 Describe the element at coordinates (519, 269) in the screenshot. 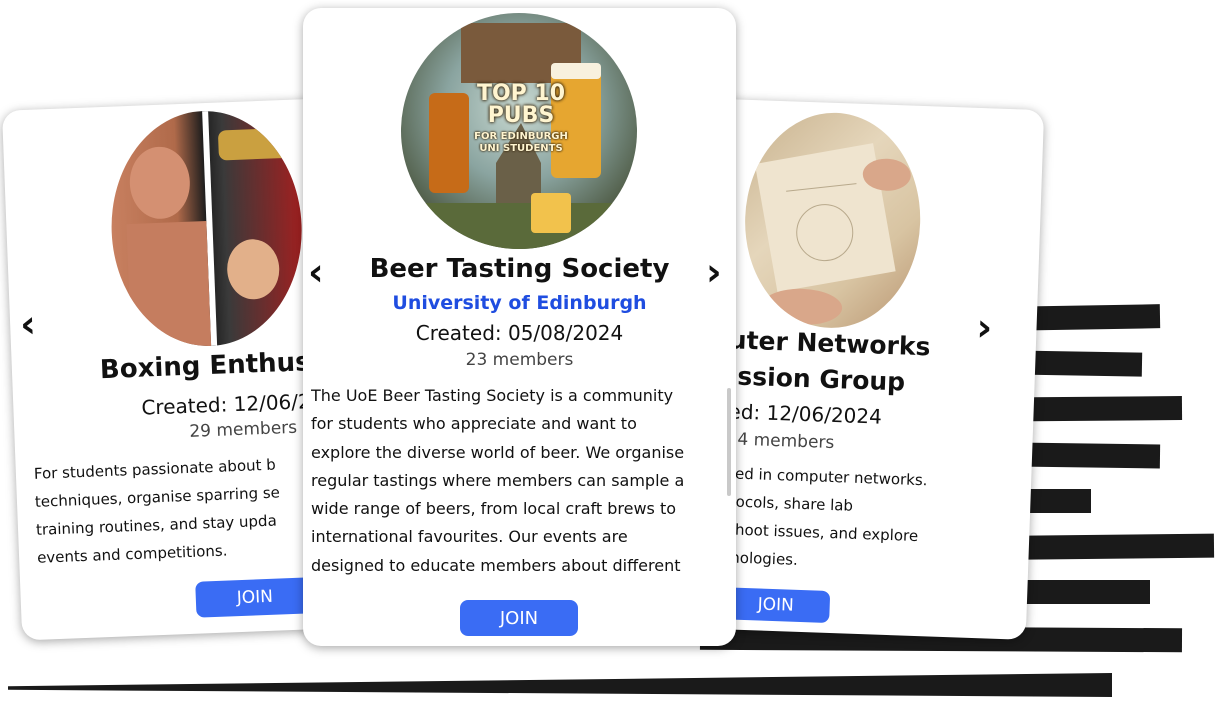

I see `society-title: Beer Tasting Society` at that location.